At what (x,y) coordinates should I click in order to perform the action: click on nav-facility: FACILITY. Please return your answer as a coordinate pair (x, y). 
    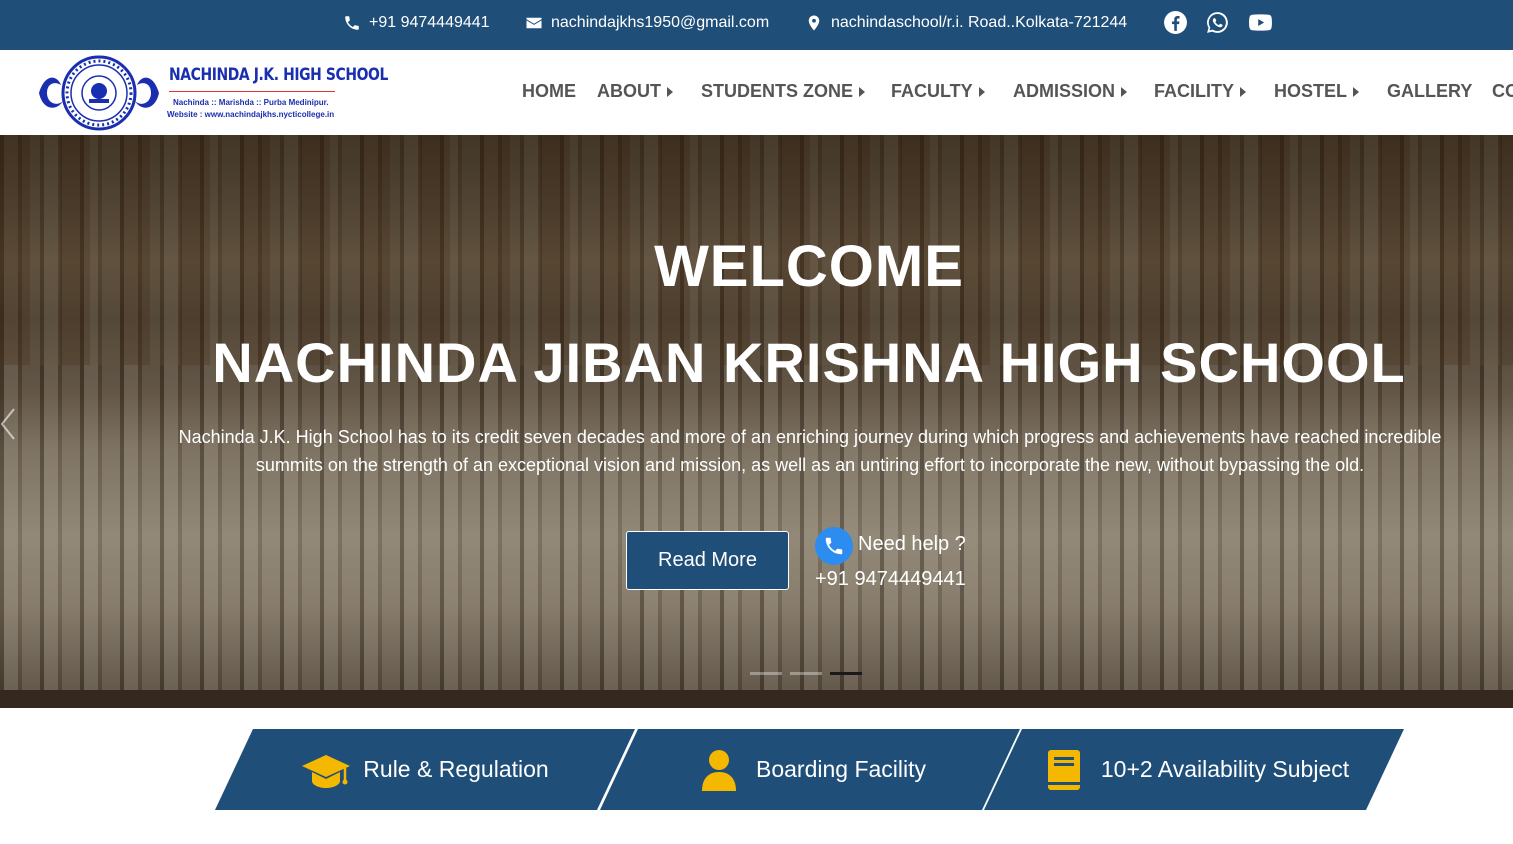
    Looking at the image, I should click on (1200, 91).